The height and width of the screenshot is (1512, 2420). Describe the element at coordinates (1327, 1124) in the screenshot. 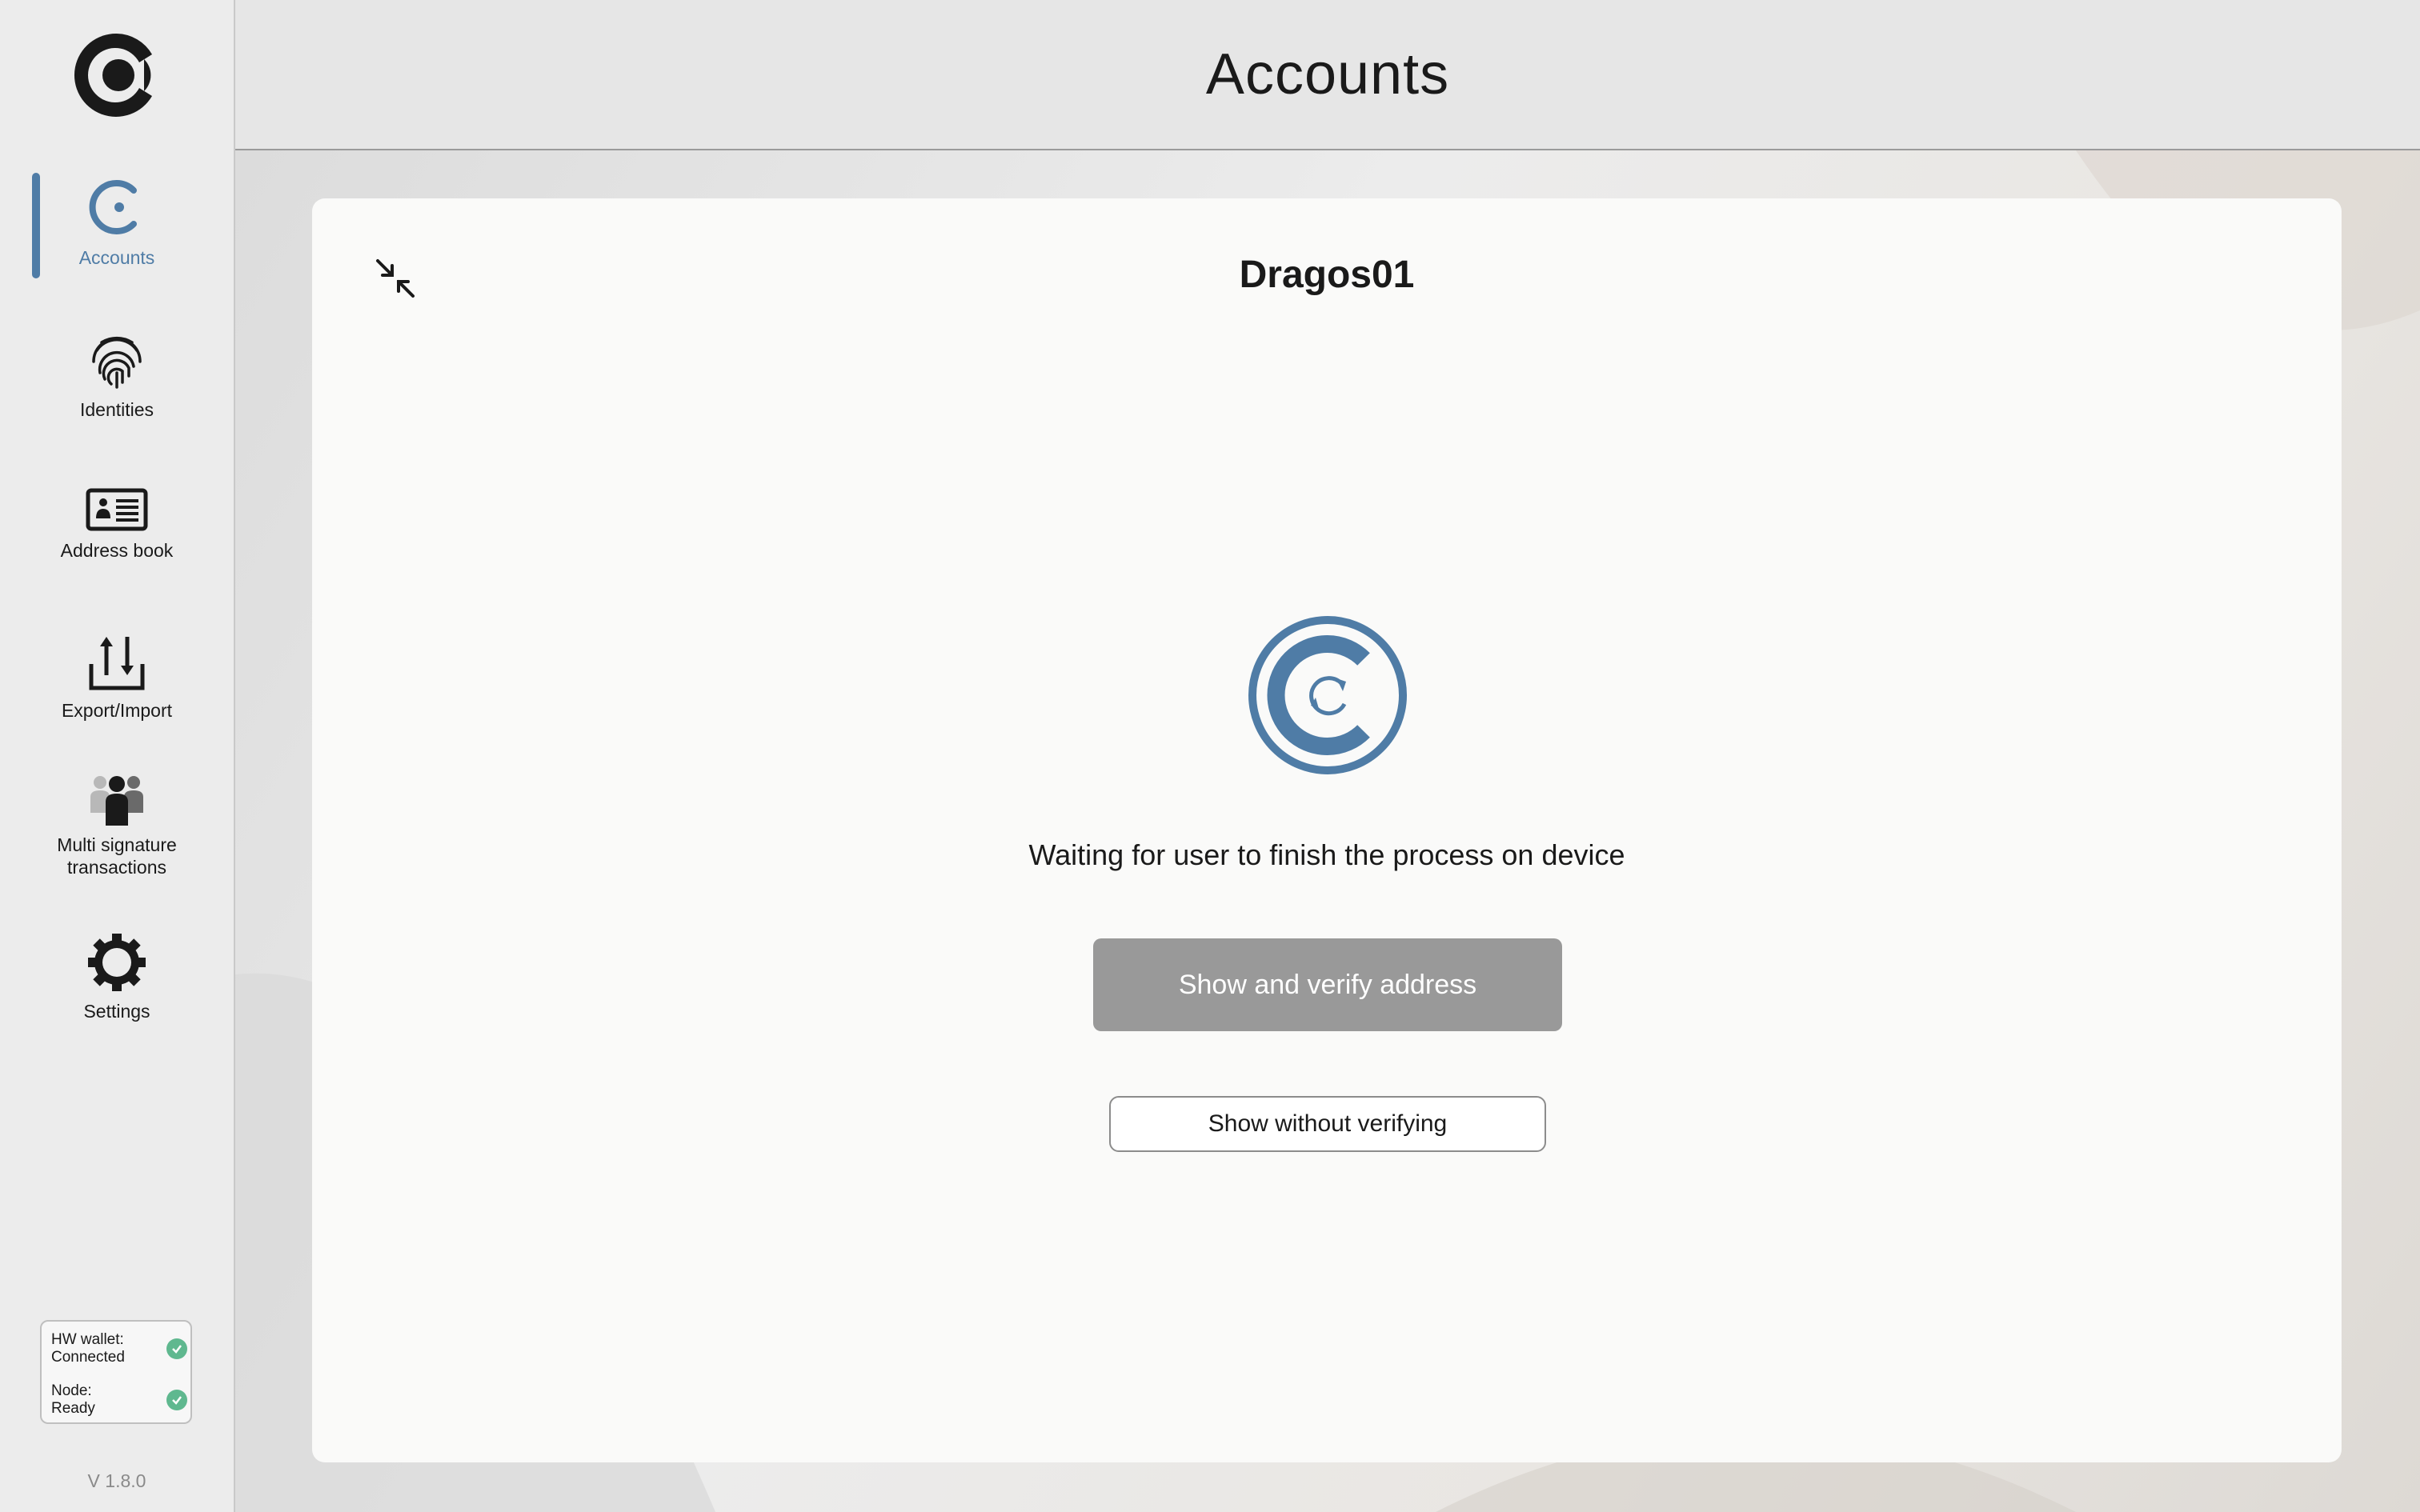

I see `show-without-verifying-button: Show without verifying` at that location.